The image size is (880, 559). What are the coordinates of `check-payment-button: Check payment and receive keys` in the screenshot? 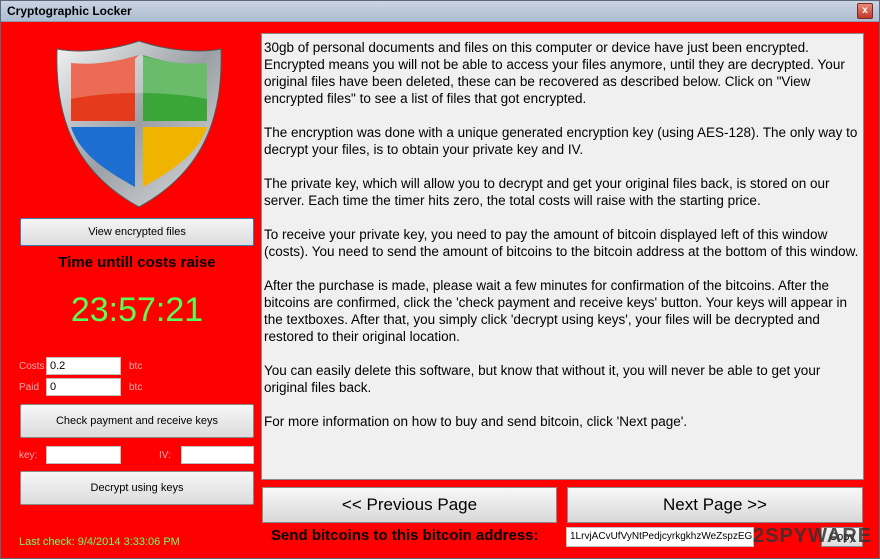 It's located at (137, 421).